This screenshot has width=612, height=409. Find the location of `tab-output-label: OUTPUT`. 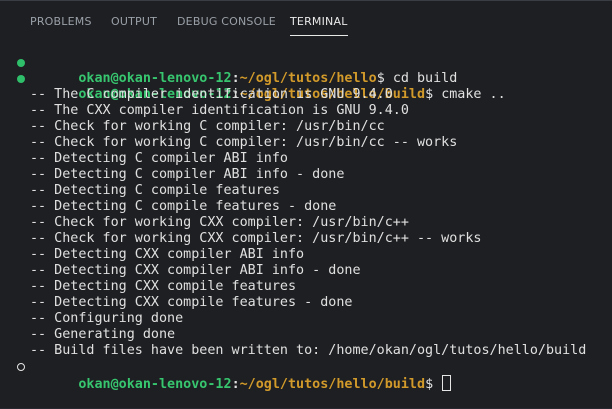

tab-output-label: OUTPUT is located at coordinates (134, 21).